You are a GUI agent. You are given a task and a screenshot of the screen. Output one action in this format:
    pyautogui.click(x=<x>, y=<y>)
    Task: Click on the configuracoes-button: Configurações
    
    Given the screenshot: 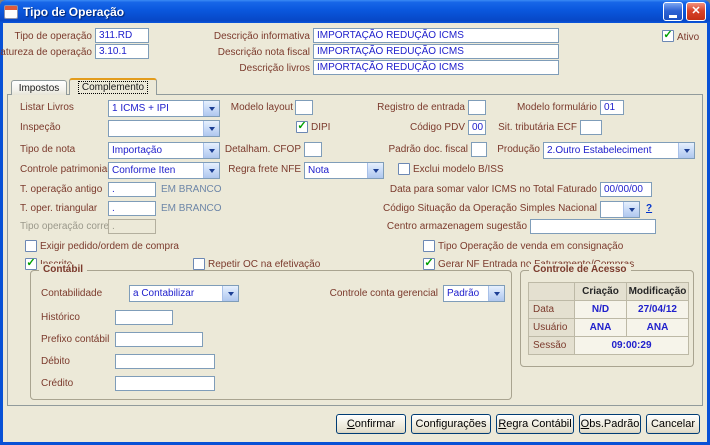 What is the action you would take?
    pyautogui.click(x=451, y=424)
    